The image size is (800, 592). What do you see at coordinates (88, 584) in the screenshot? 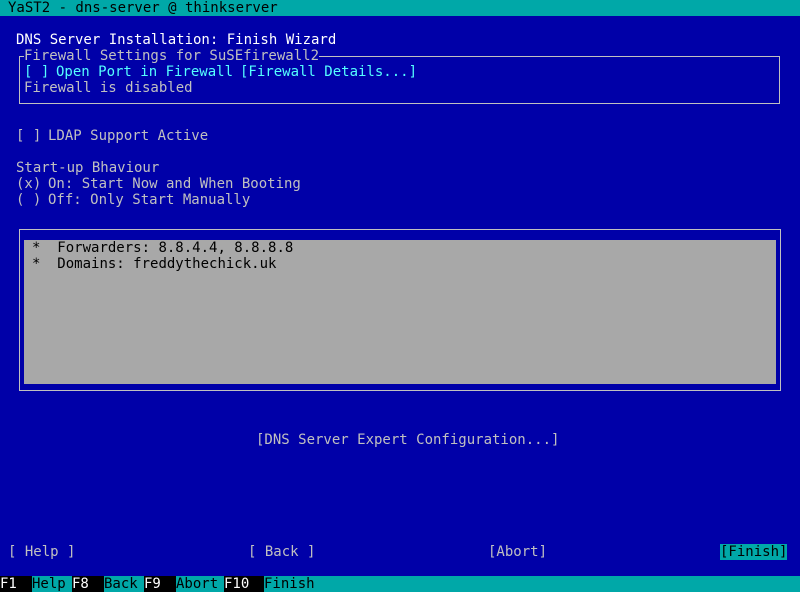
I see `fkey-f8: F8` at bounding box center [88, 584].